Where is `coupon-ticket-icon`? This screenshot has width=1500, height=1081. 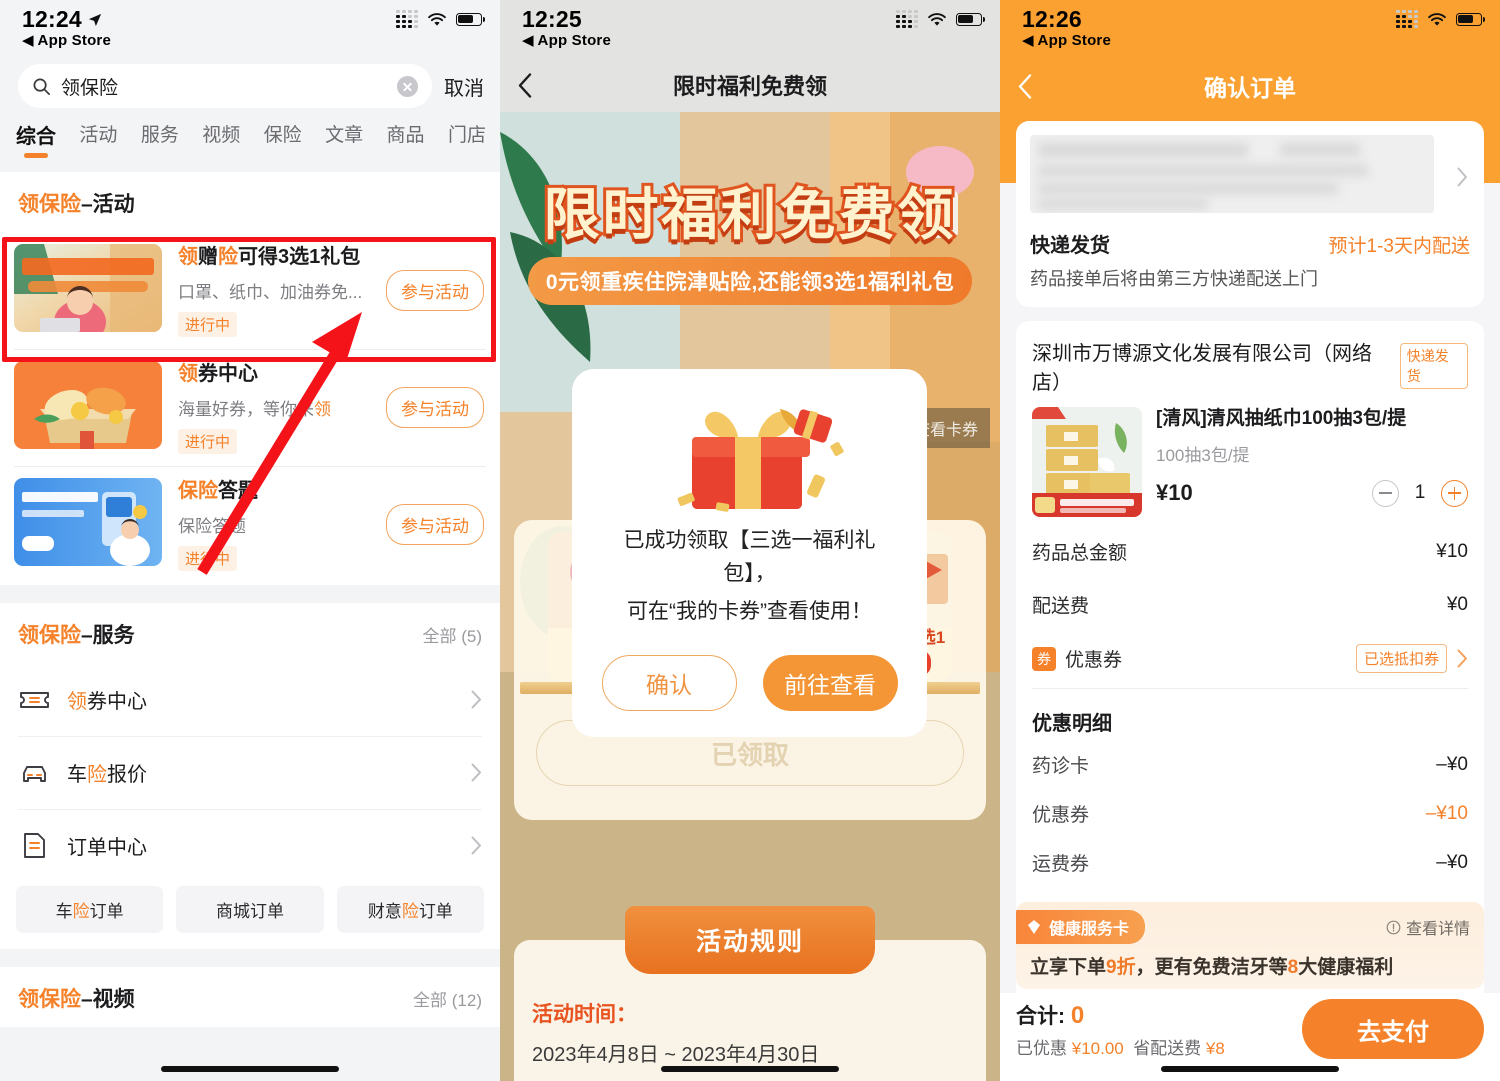 coupon-ticket-icon is located at coordinates (34, 700).